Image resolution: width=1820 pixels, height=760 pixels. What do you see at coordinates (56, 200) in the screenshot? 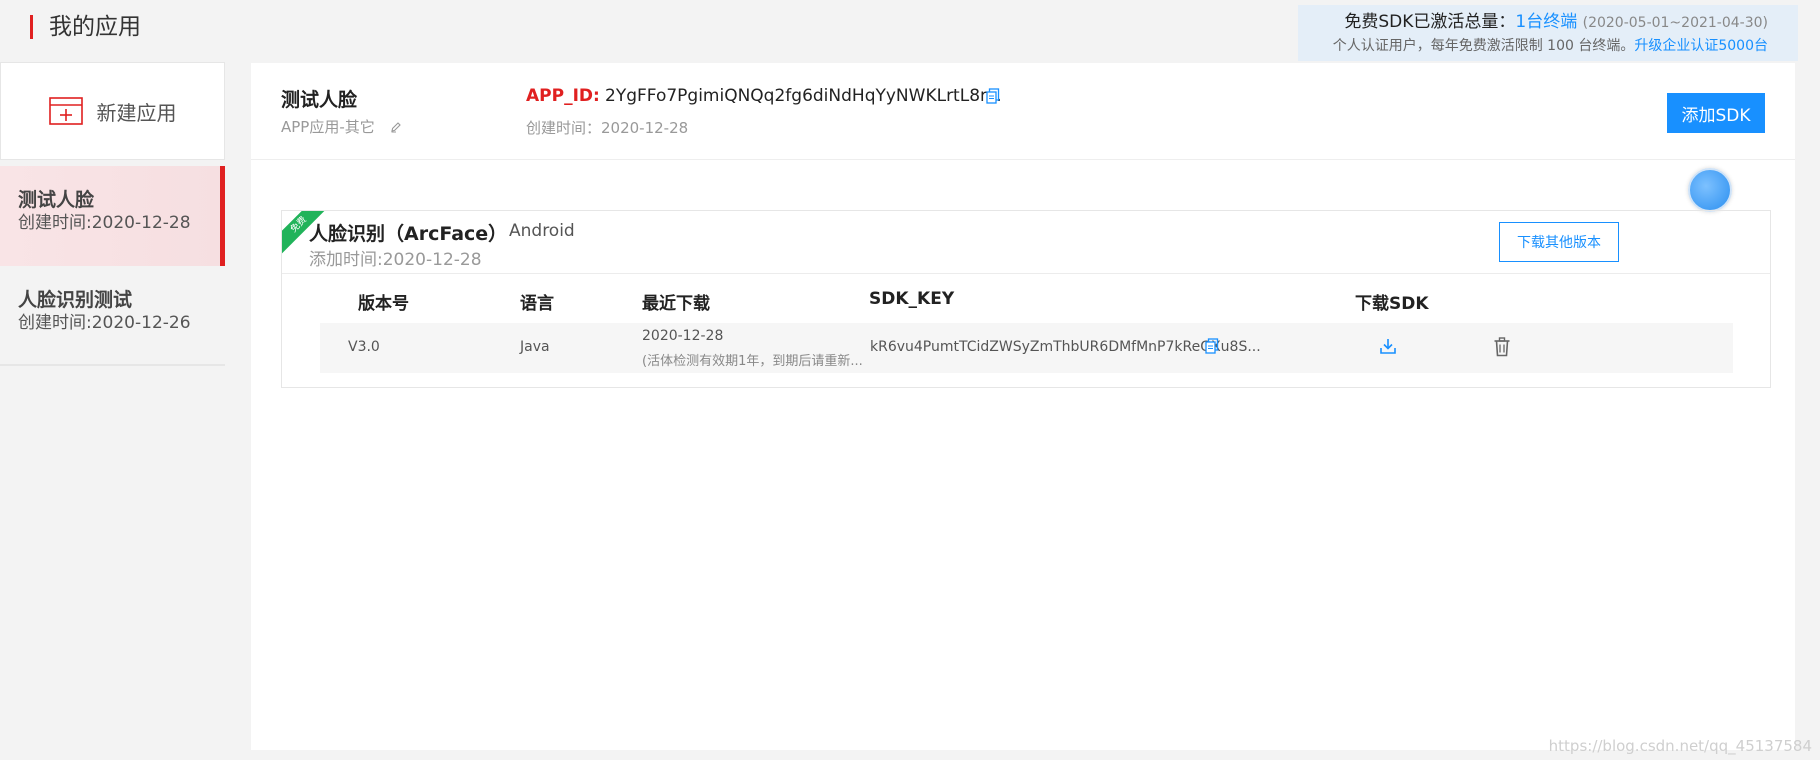
I see `sidebar-item-name: 测试人脸` at bounding box center [56, 200].